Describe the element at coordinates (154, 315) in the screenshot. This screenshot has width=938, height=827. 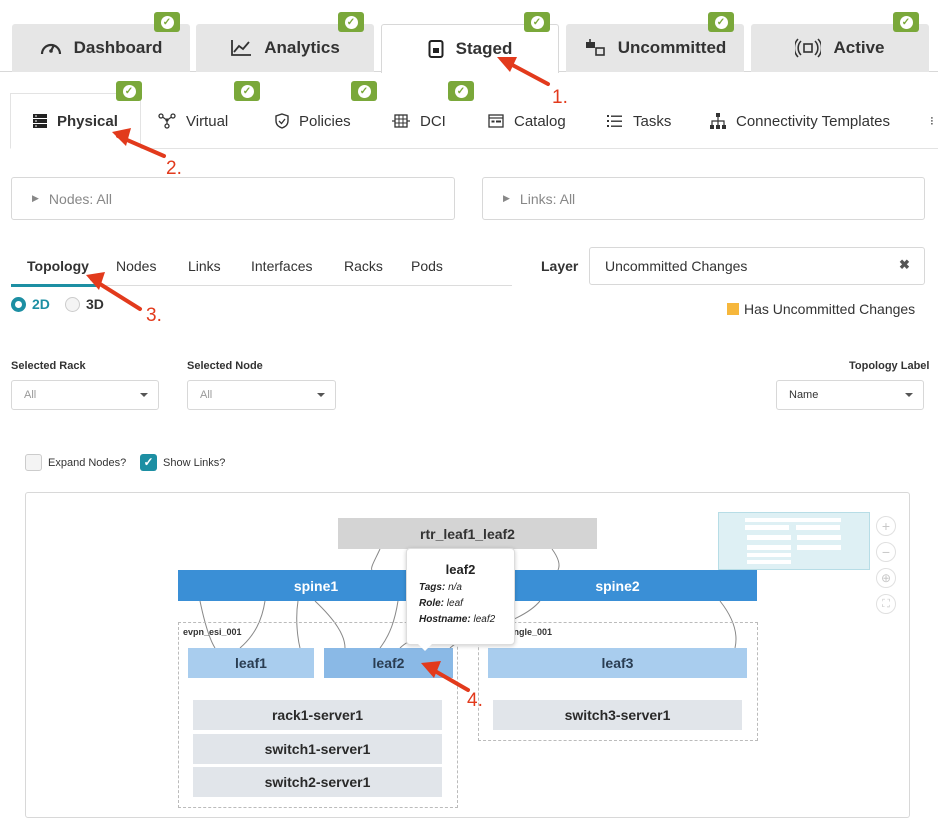
I see `callout-3: 3.` at that location.